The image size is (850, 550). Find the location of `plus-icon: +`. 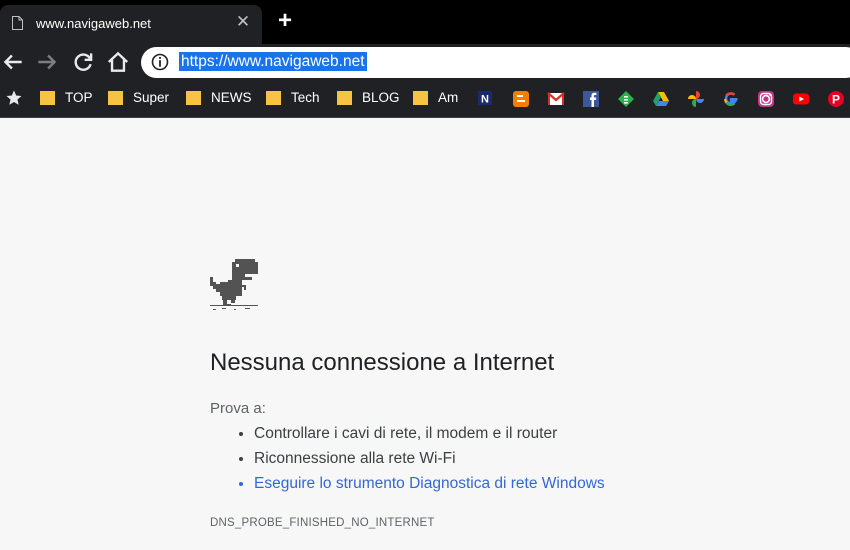

plus-icon: + is located at coordinates (285, 21).